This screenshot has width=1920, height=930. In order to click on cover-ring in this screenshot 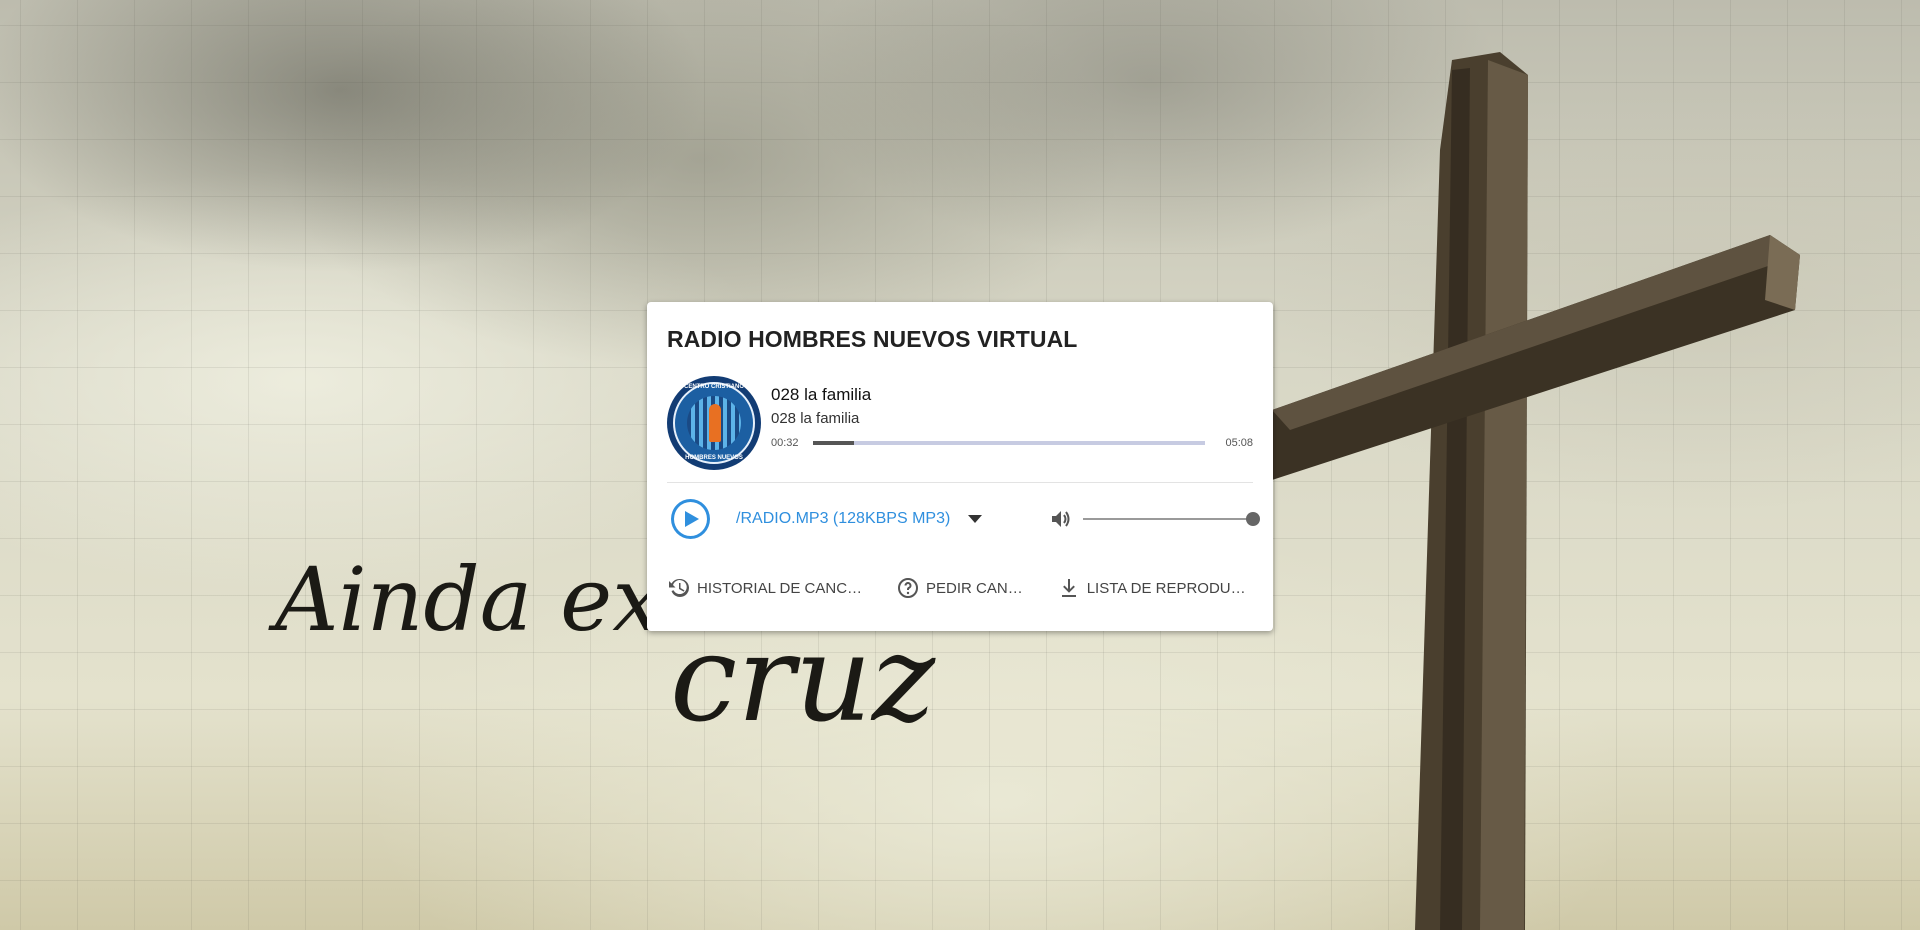, I will do `click(714, 423)`.